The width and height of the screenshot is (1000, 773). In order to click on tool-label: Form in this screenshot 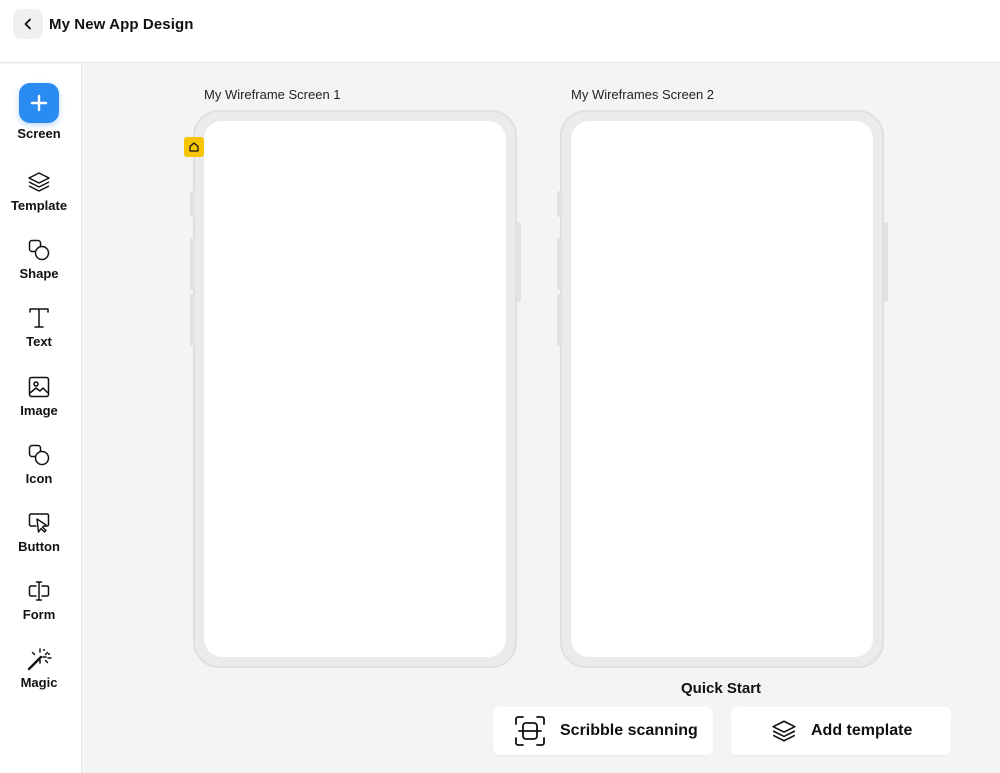, I will do `click(39, 614)`.